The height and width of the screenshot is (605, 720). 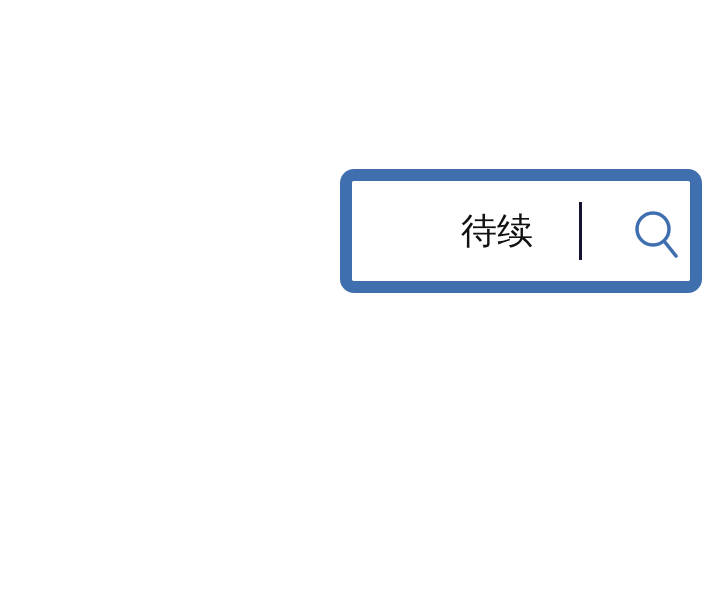 I want to click on search-icon, so click(x=656, y=234).